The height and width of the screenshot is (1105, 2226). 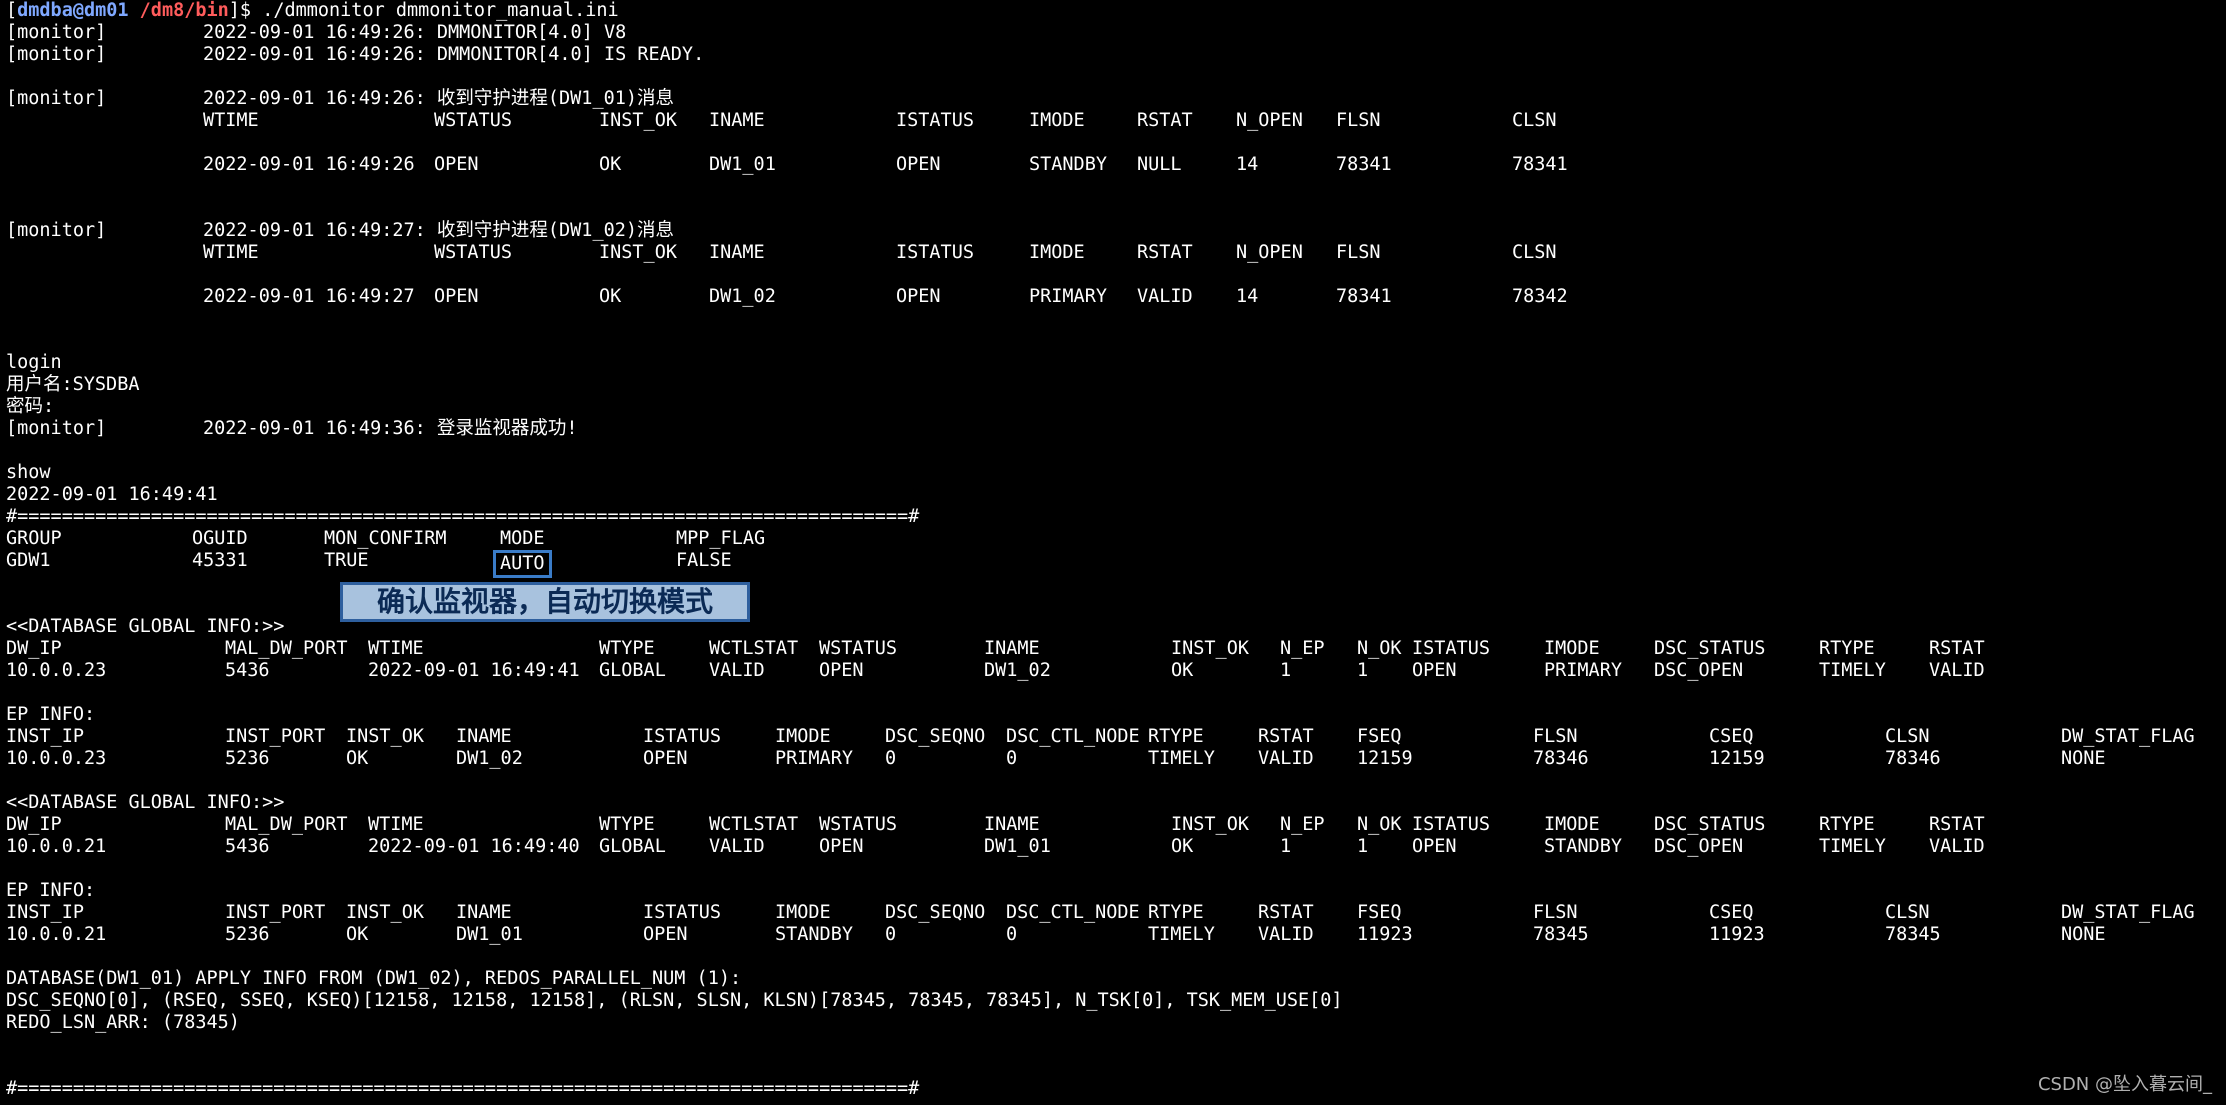 I want to click on dw-cell: DW1_02, so click(x=742, y=296).